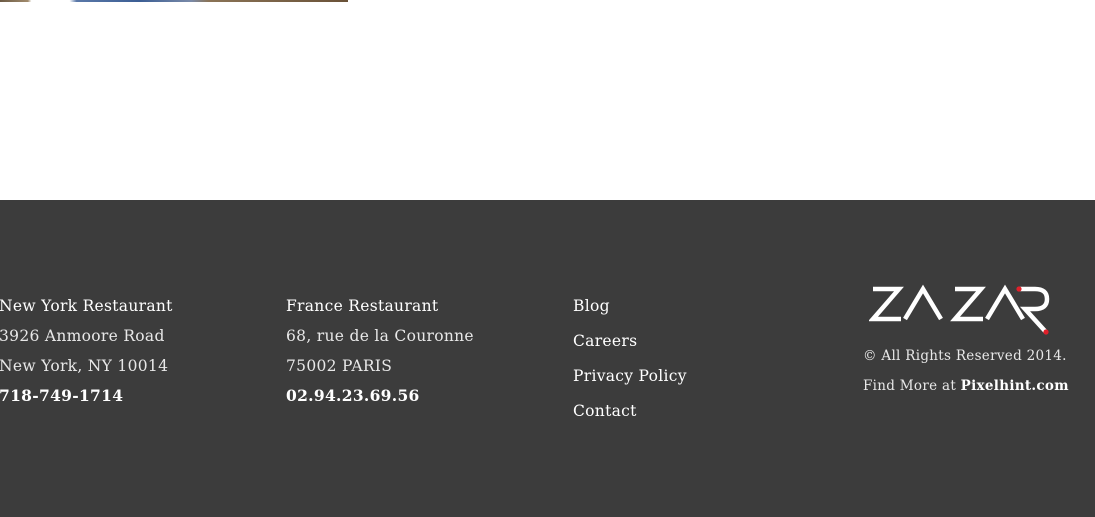 The width and height of the screenshot is (1095, 517). I want to click on copyright-text: © All Rights Reserved 2014., so click(965, 356).